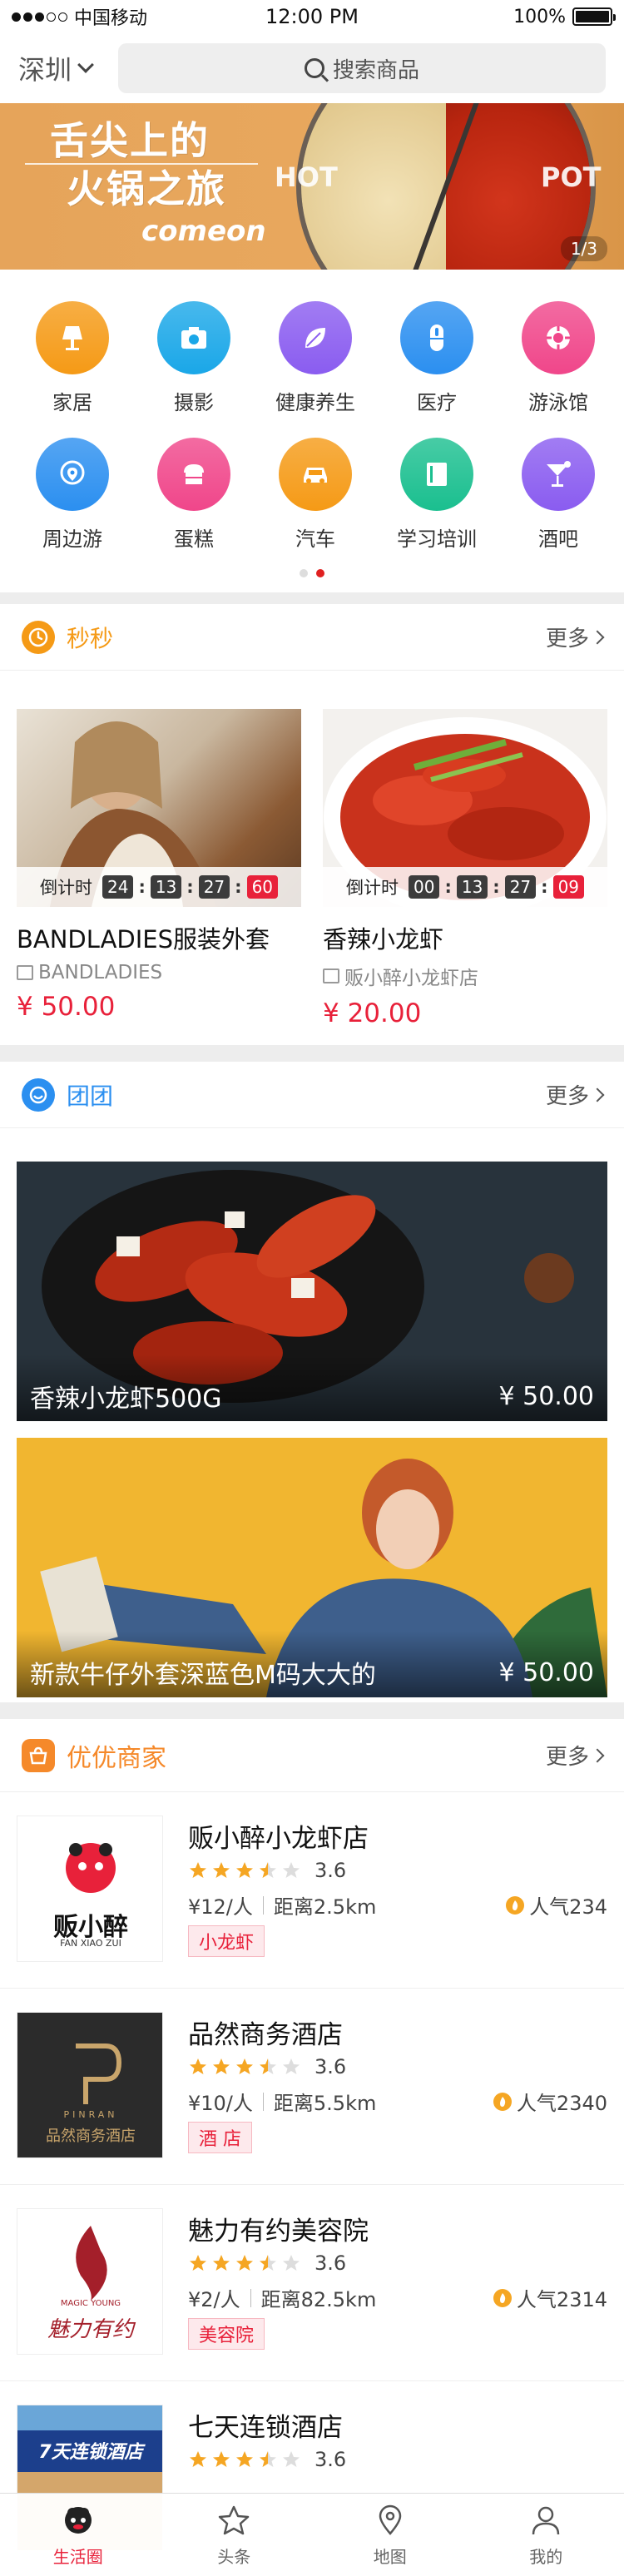  Describe the element at coordinates (315, 338) in the screenshot. I see `leaf-icon` at that location.